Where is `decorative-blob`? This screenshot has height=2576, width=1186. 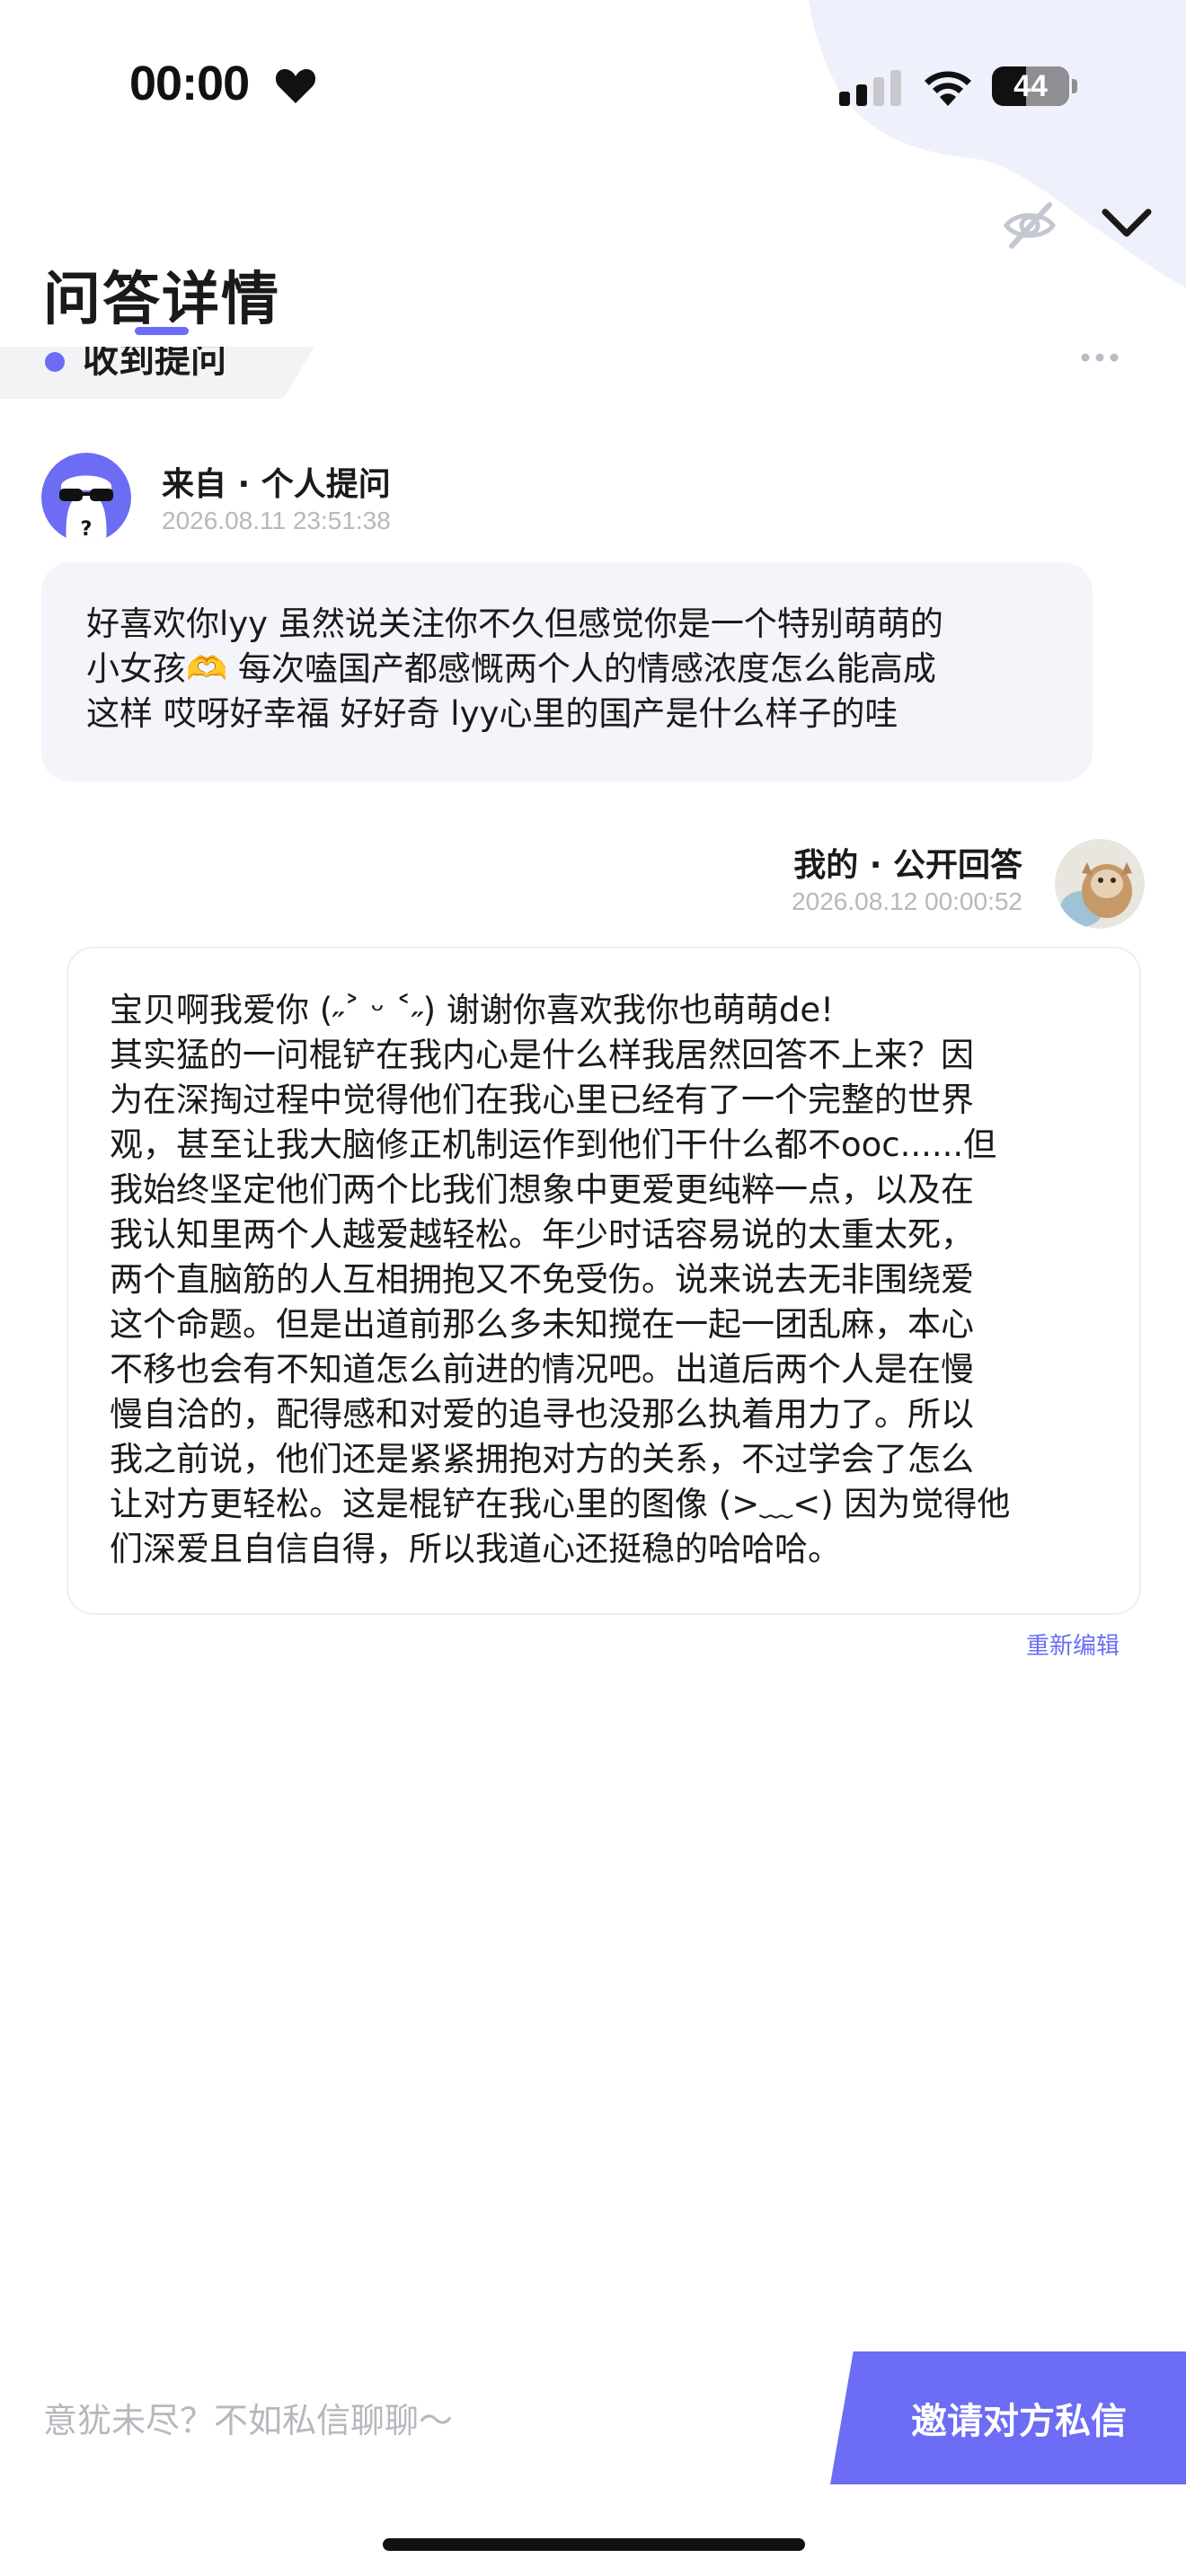
decorative-blob is located at coordinates (997, 143).